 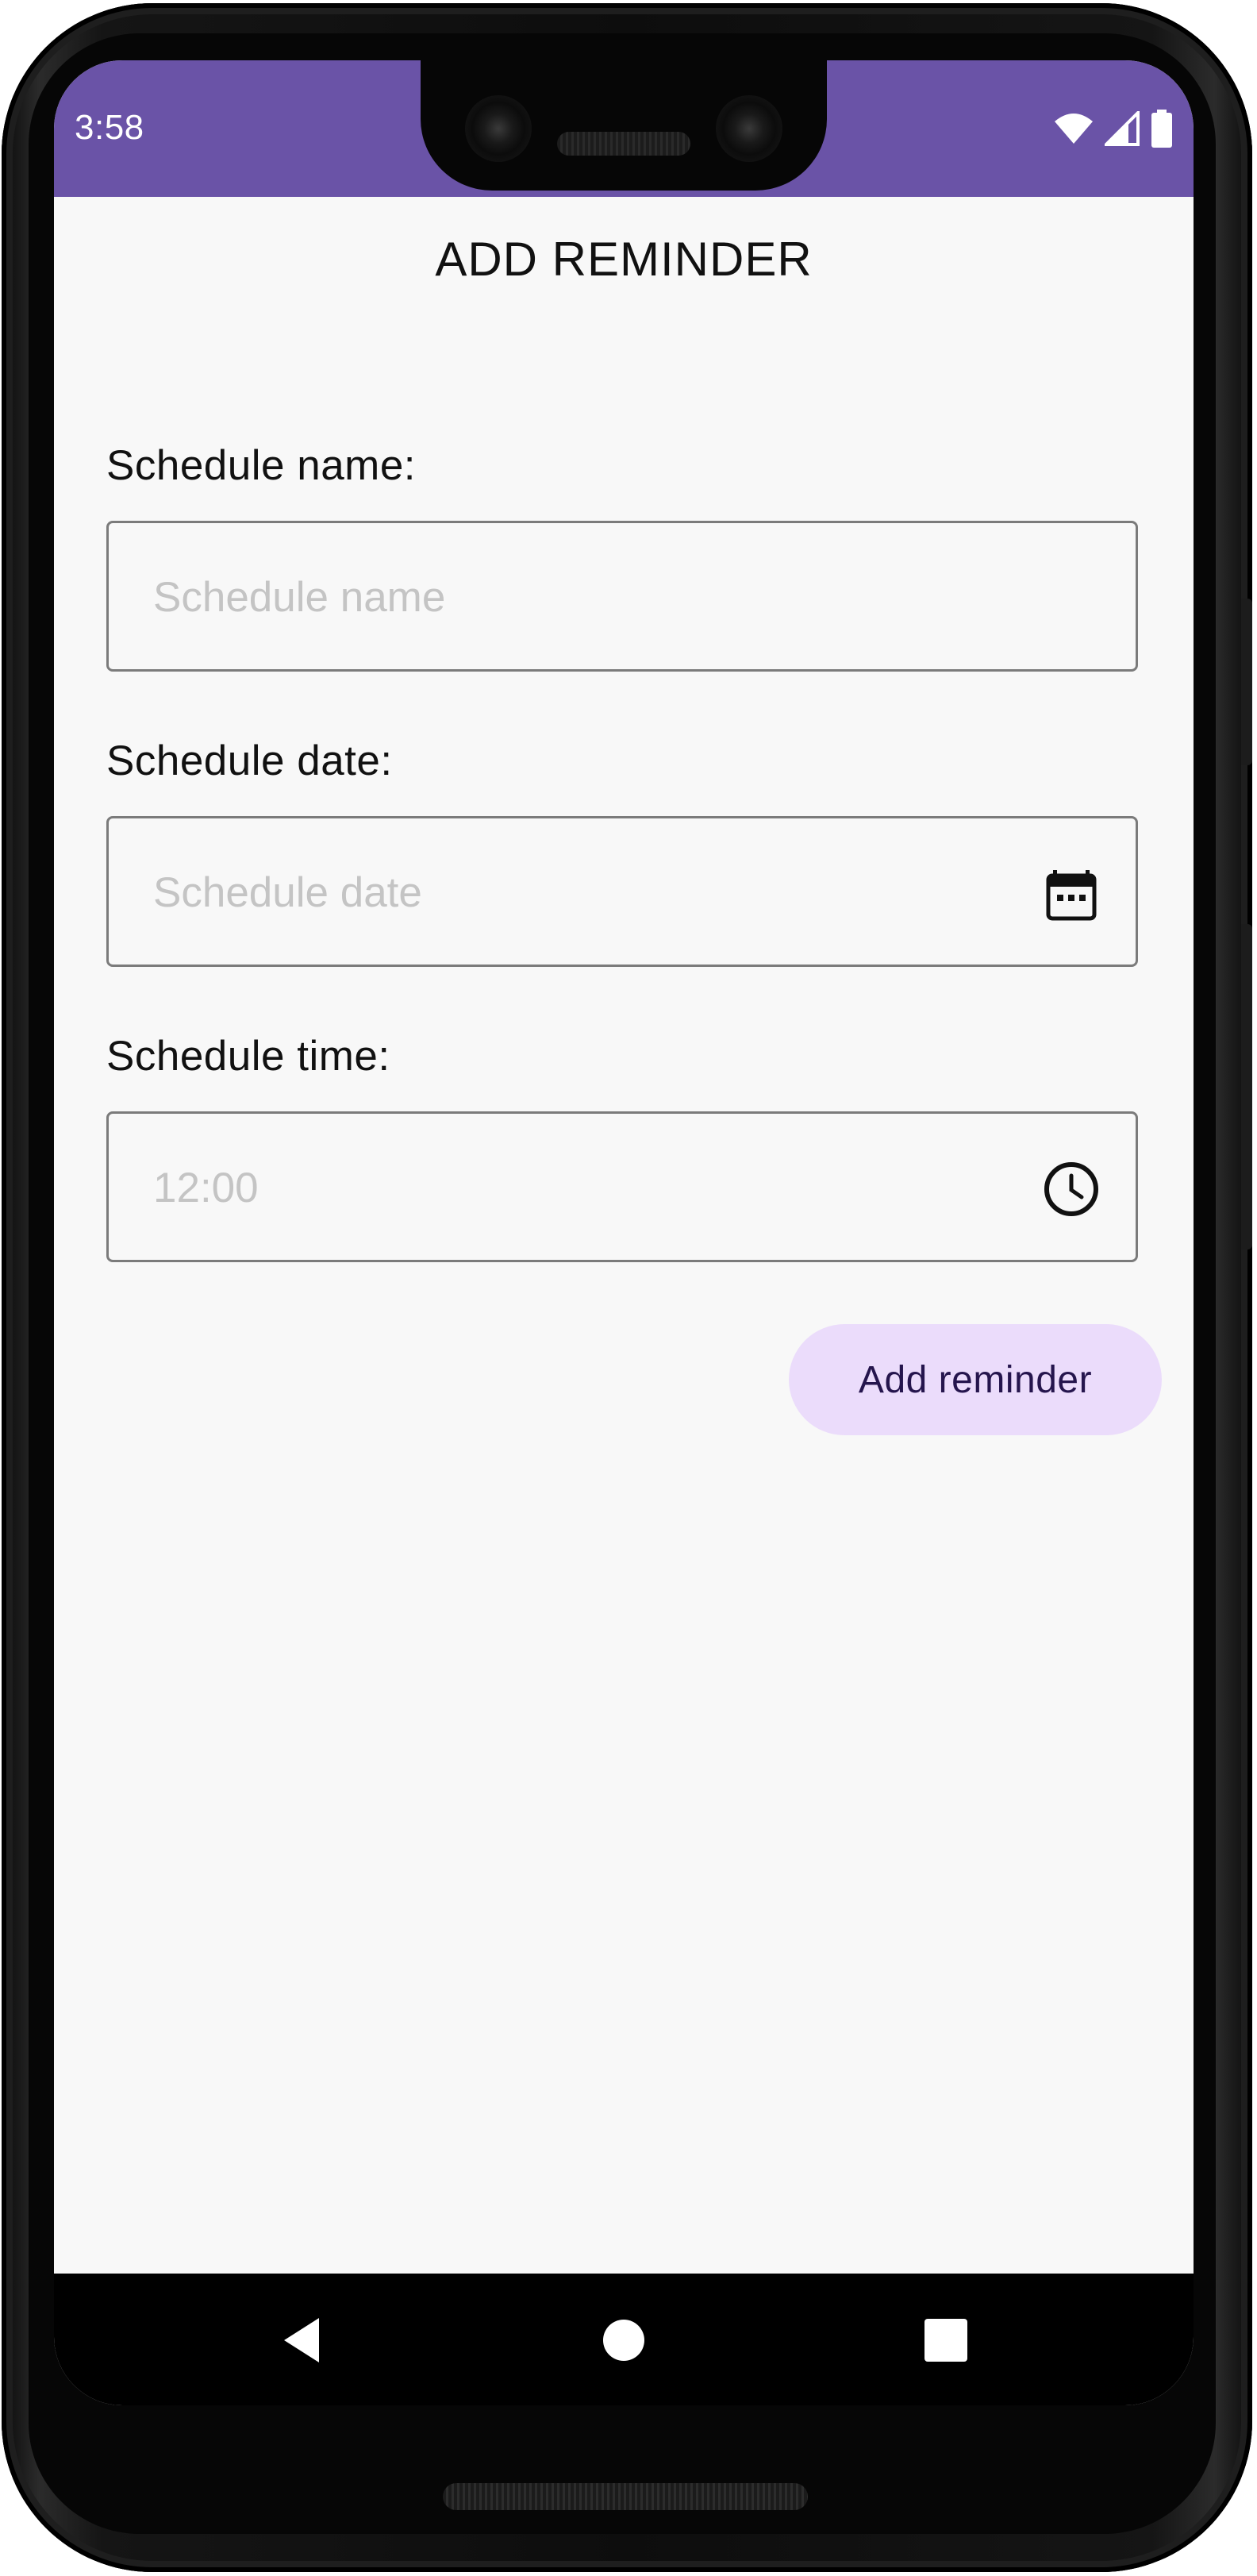 I want to click on navigation-bar, so click(x=624, y=2339).